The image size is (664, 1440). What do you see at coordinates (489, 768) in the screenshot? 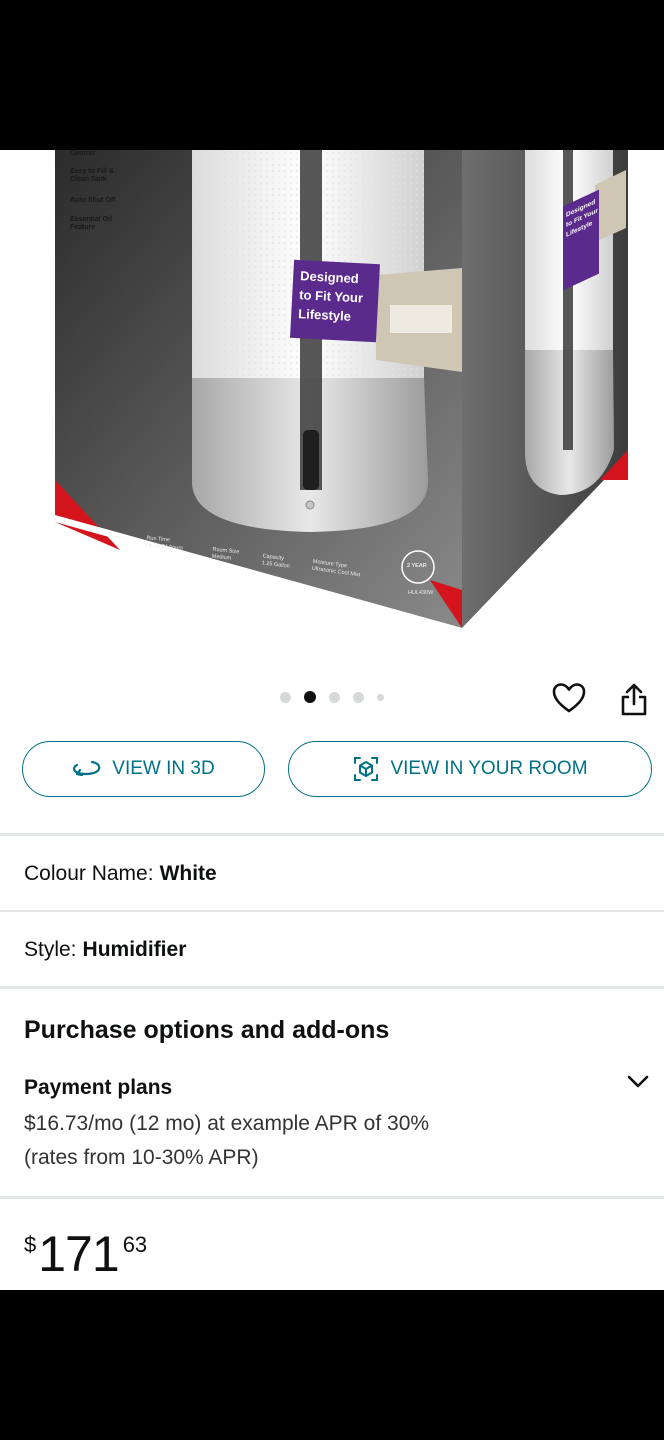
I see `view-in-your-room-label: VIEW IN YOUR ROOM` at bounding box center [489, 768].